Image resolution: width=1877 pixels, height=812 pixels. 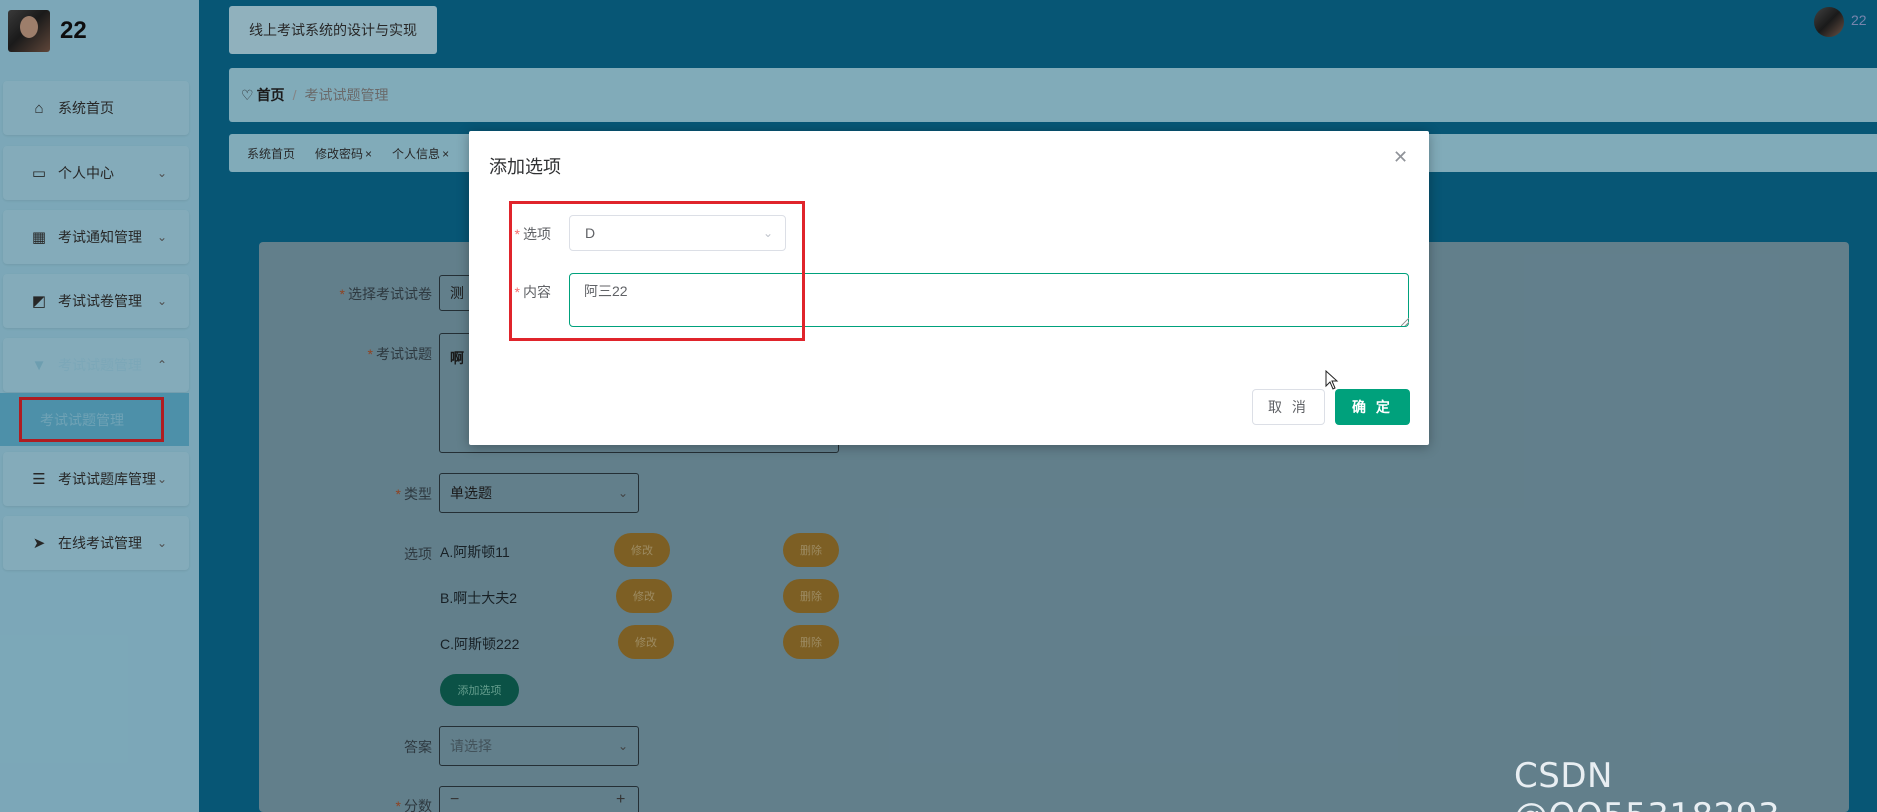 What do you see at coordinates (767, 233) in the screenshot?
I see `chevron-down-icon: ⌄` at bounding box center [767, 233].